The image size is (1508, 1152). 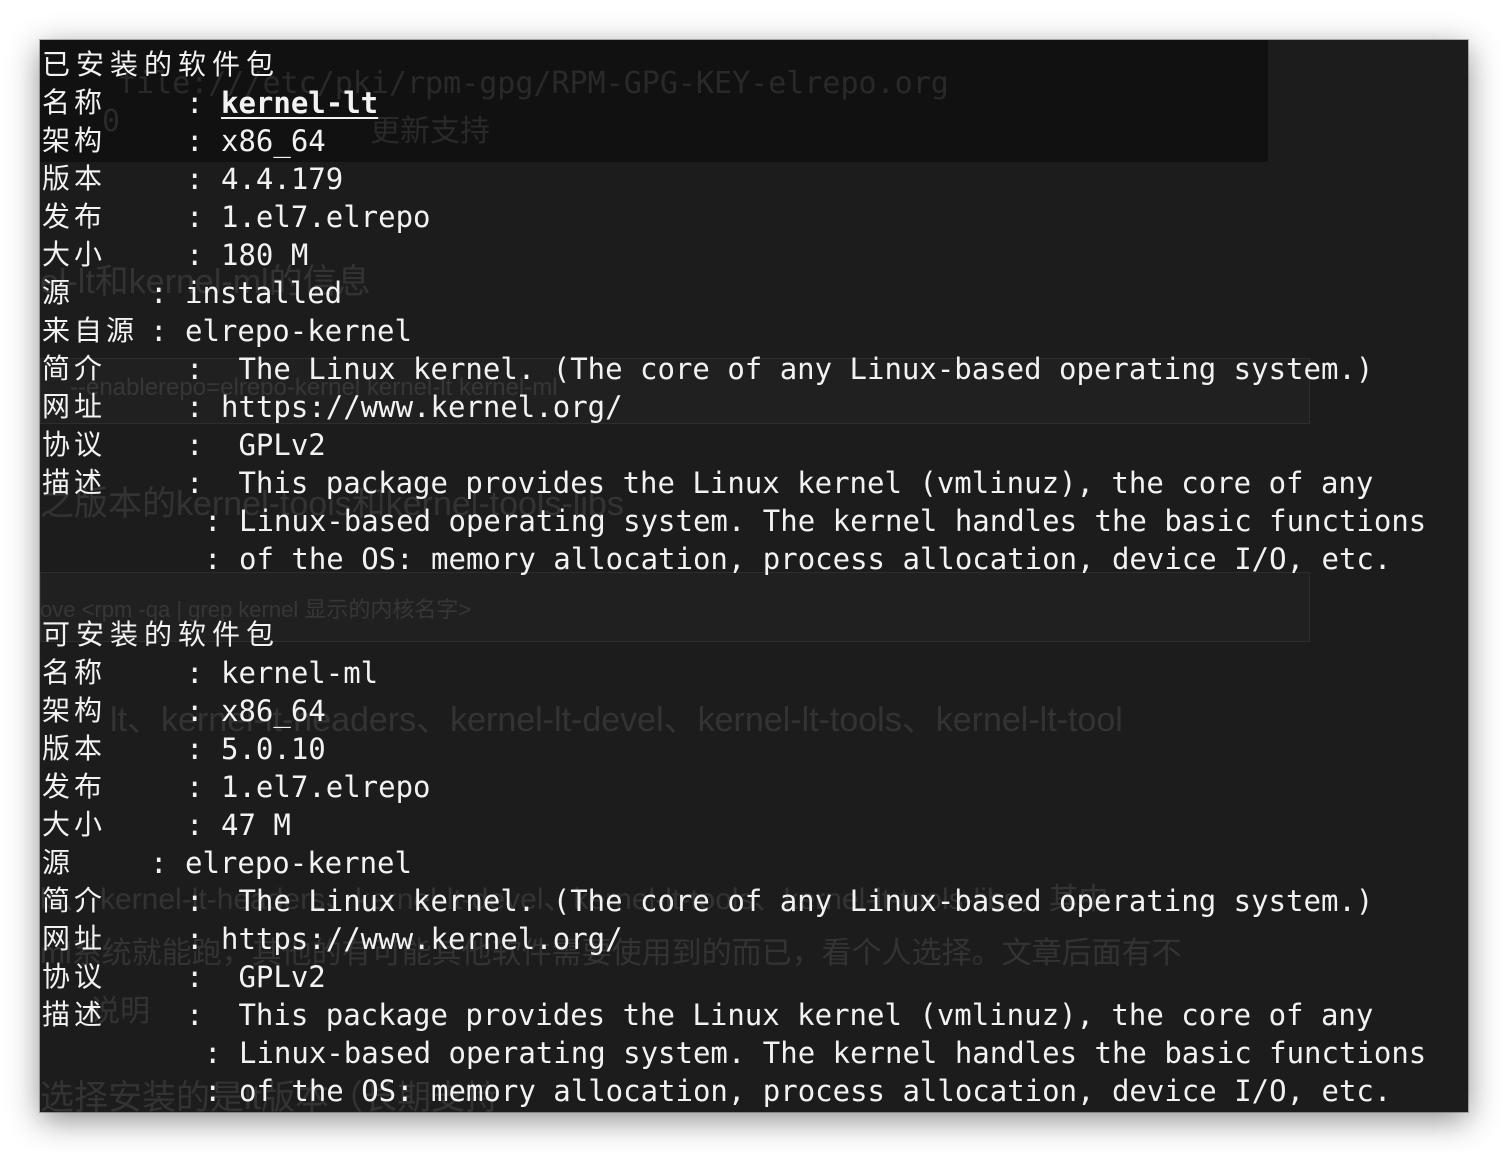 I want to click on available-size-label: 大小, so click(x=74, y=824).